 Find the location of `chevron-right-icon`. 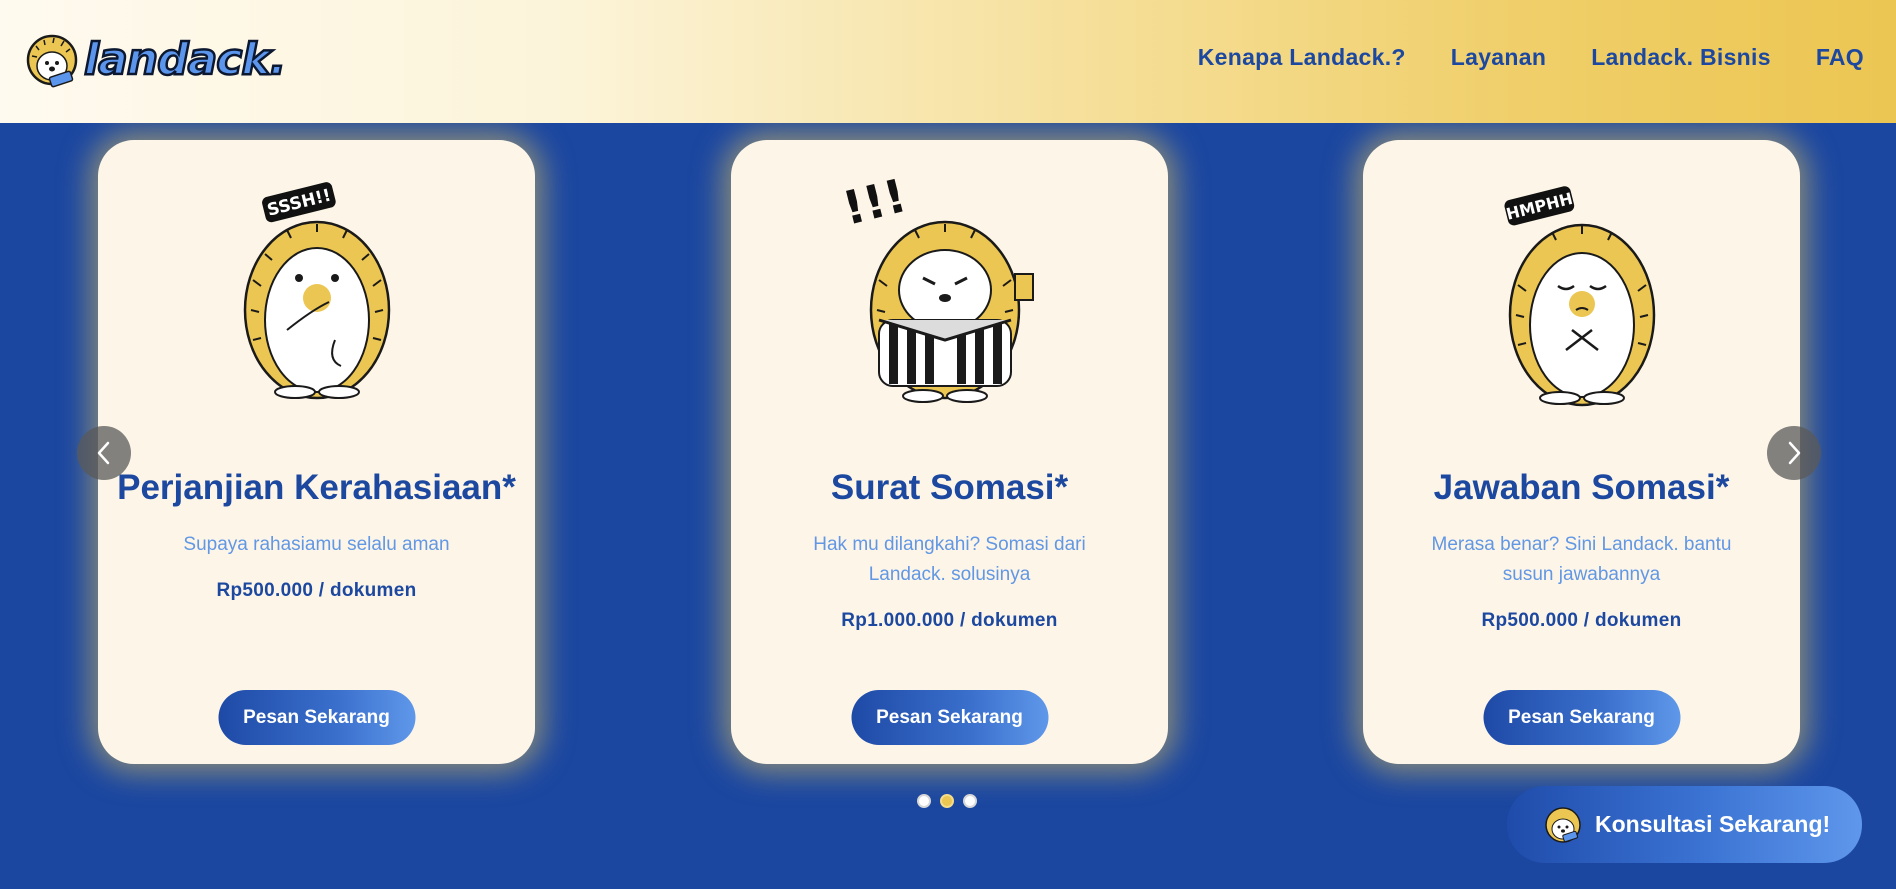

chevron-right-icon is located at coordinates (1794, 453).